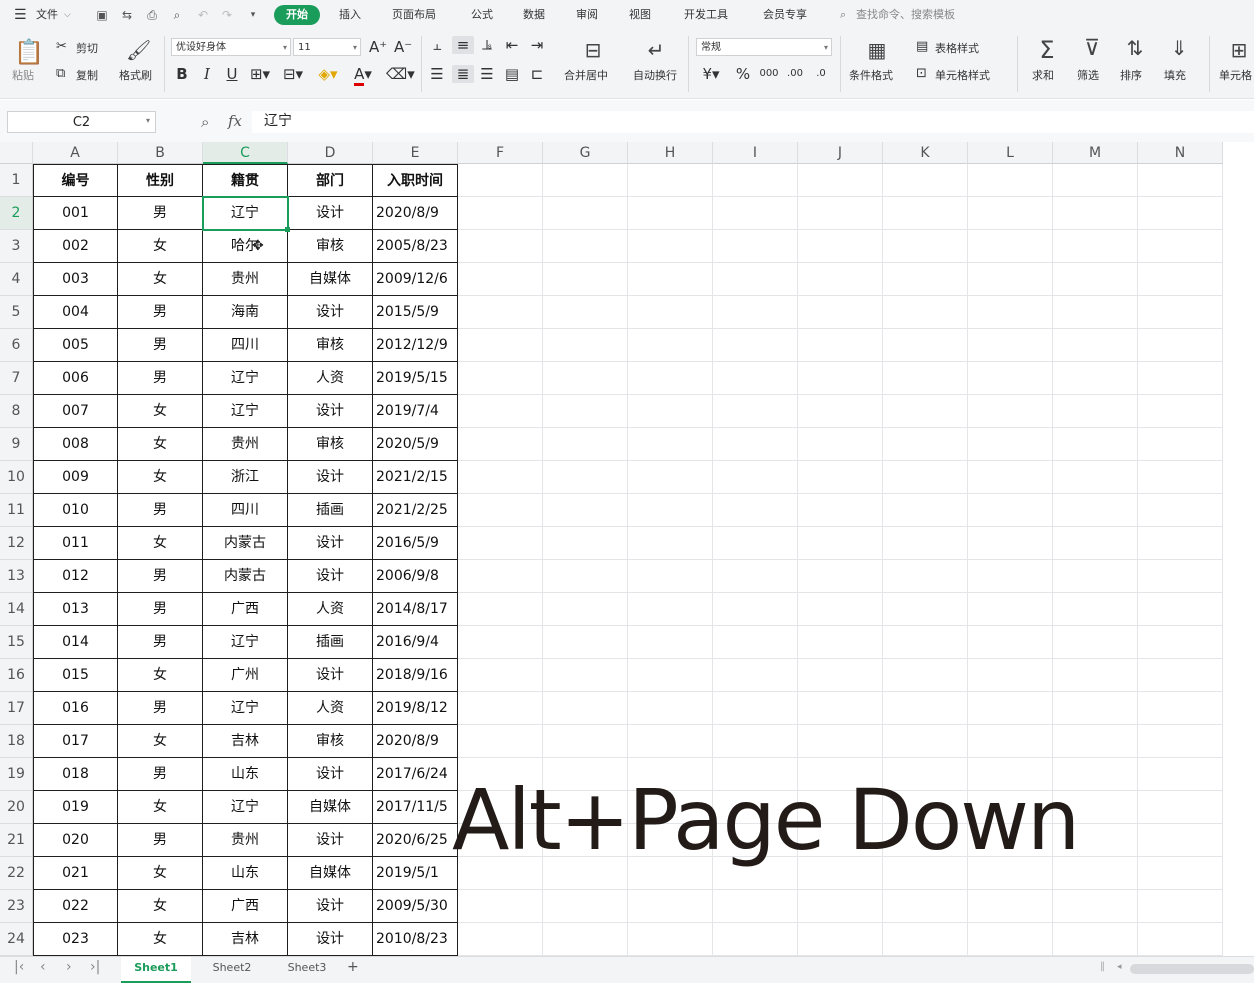 Image resolution: width=1254 pixels, height=983 pixels. What do you see at coordinates (16, 642) in the screenshot?
I see `row-header: 15` at bounding box center [16, 642].